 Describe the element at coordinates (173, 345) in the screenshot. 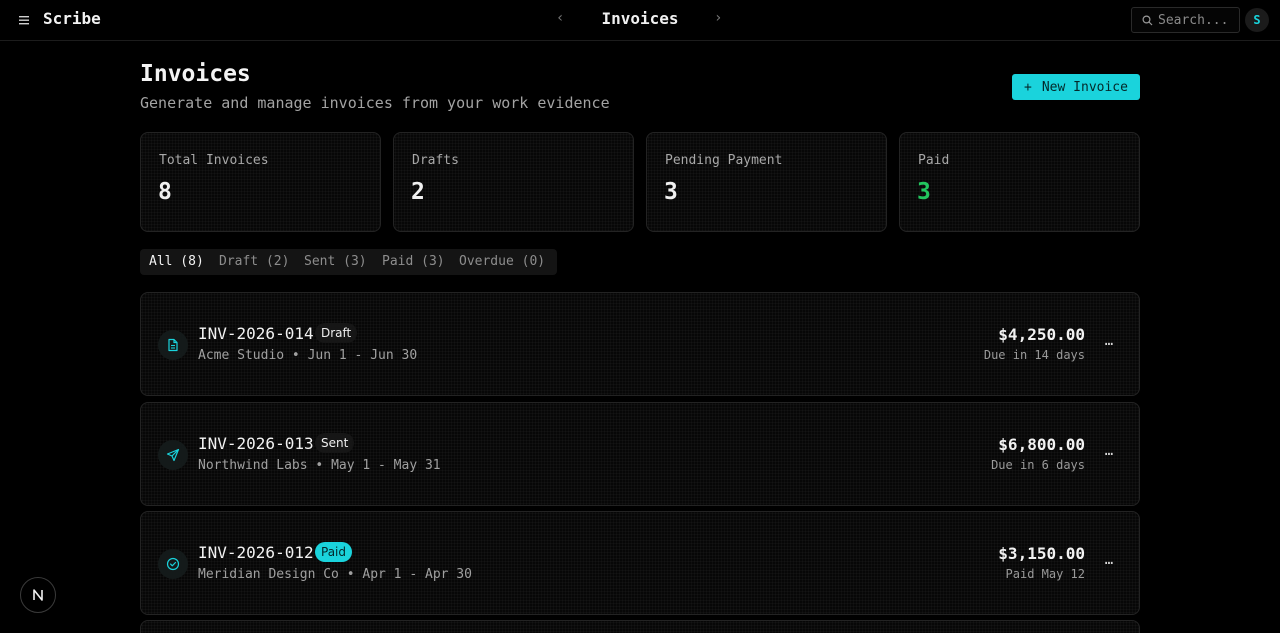

I see `document-icon` at that location.